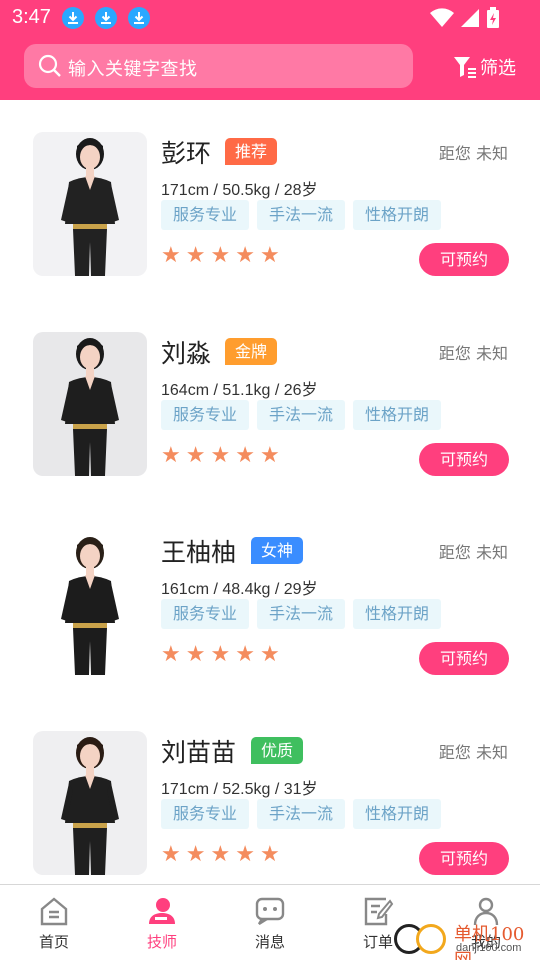 This screenshot has height=960, width=540. I want to click on technician-badge: 女神, so click(277, 550).